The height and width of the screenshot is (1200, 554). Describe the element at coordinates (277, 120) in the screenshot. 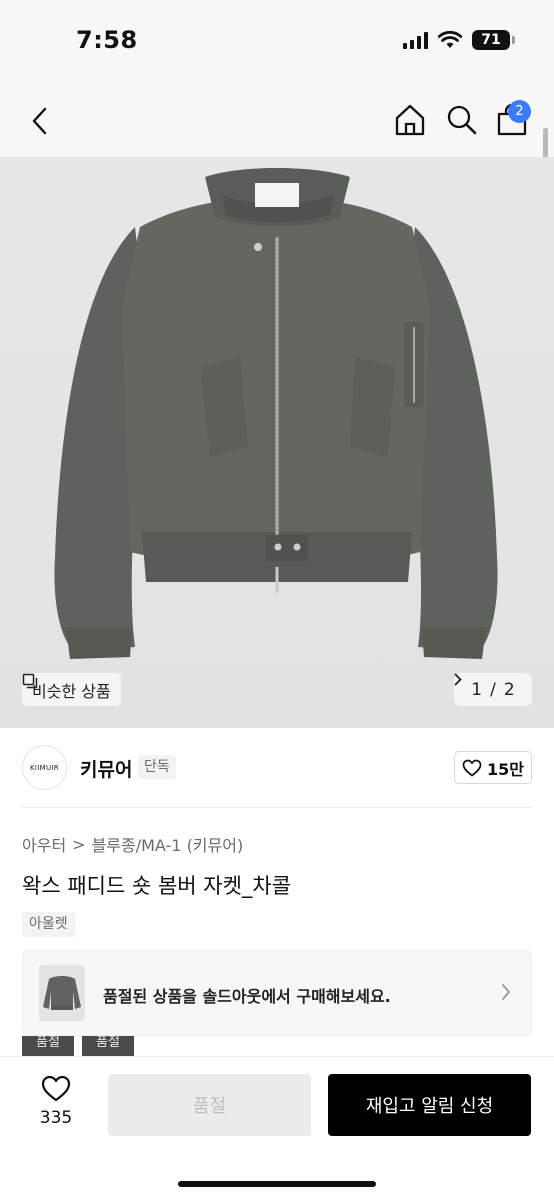

I see `app-header` at that location.